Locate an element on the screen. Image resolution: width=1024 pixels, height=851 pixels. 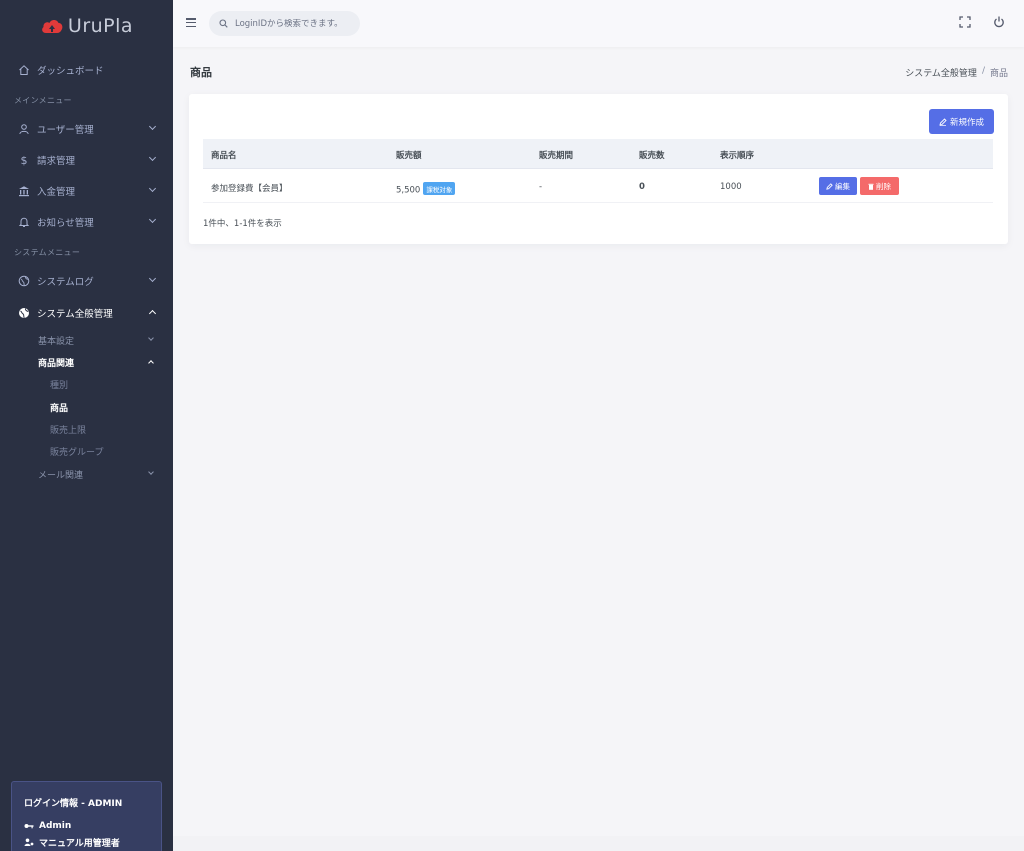
column-header-order: 表示順序 is located at coordinates (737, 156).